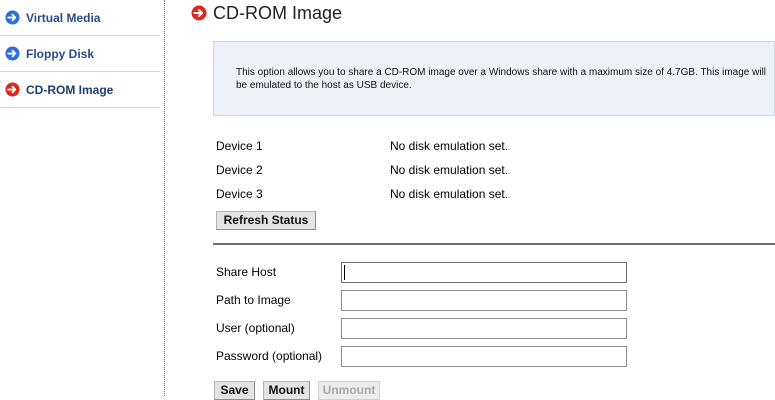  What do you see at coordinates (449, 170) in the screenshot?
I see `device-2-status: No disk emulation set.` at bounding box center [449, 170].